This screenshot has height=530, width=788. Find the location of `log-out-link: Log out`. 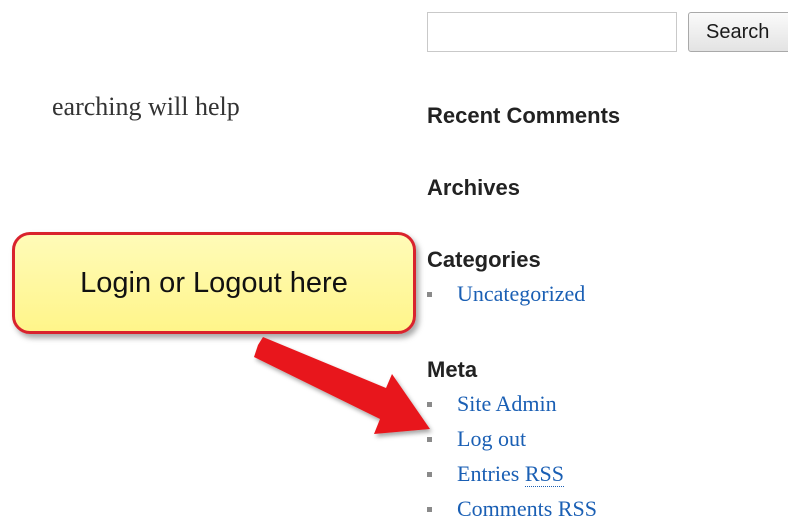

log-out-link: Log out is located at coordinates (491, 438).